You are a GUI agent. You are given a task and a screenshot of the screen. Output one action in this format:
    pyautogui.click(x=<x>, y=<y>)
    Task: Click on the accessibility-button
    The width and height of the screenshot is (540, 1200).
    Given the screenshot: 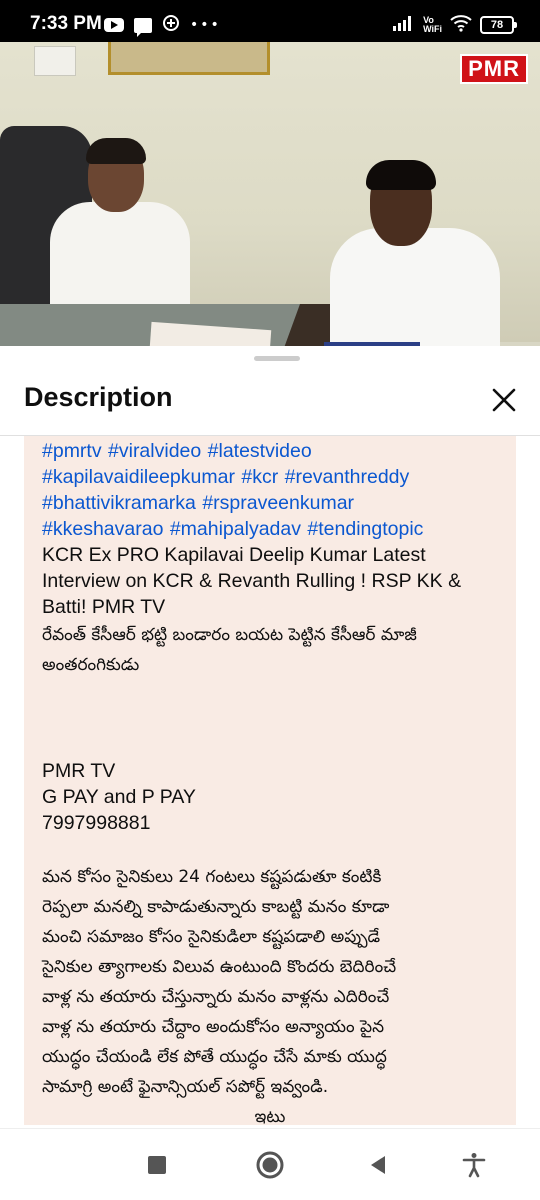 What is the action you would take?
    pyautogui.click(x=474, y=1165)
    